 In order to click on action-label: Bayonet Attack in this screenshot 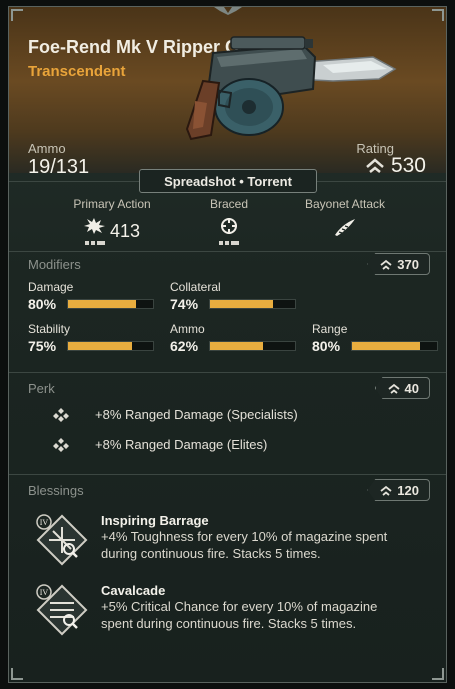, I will do `click(345, 204)`.